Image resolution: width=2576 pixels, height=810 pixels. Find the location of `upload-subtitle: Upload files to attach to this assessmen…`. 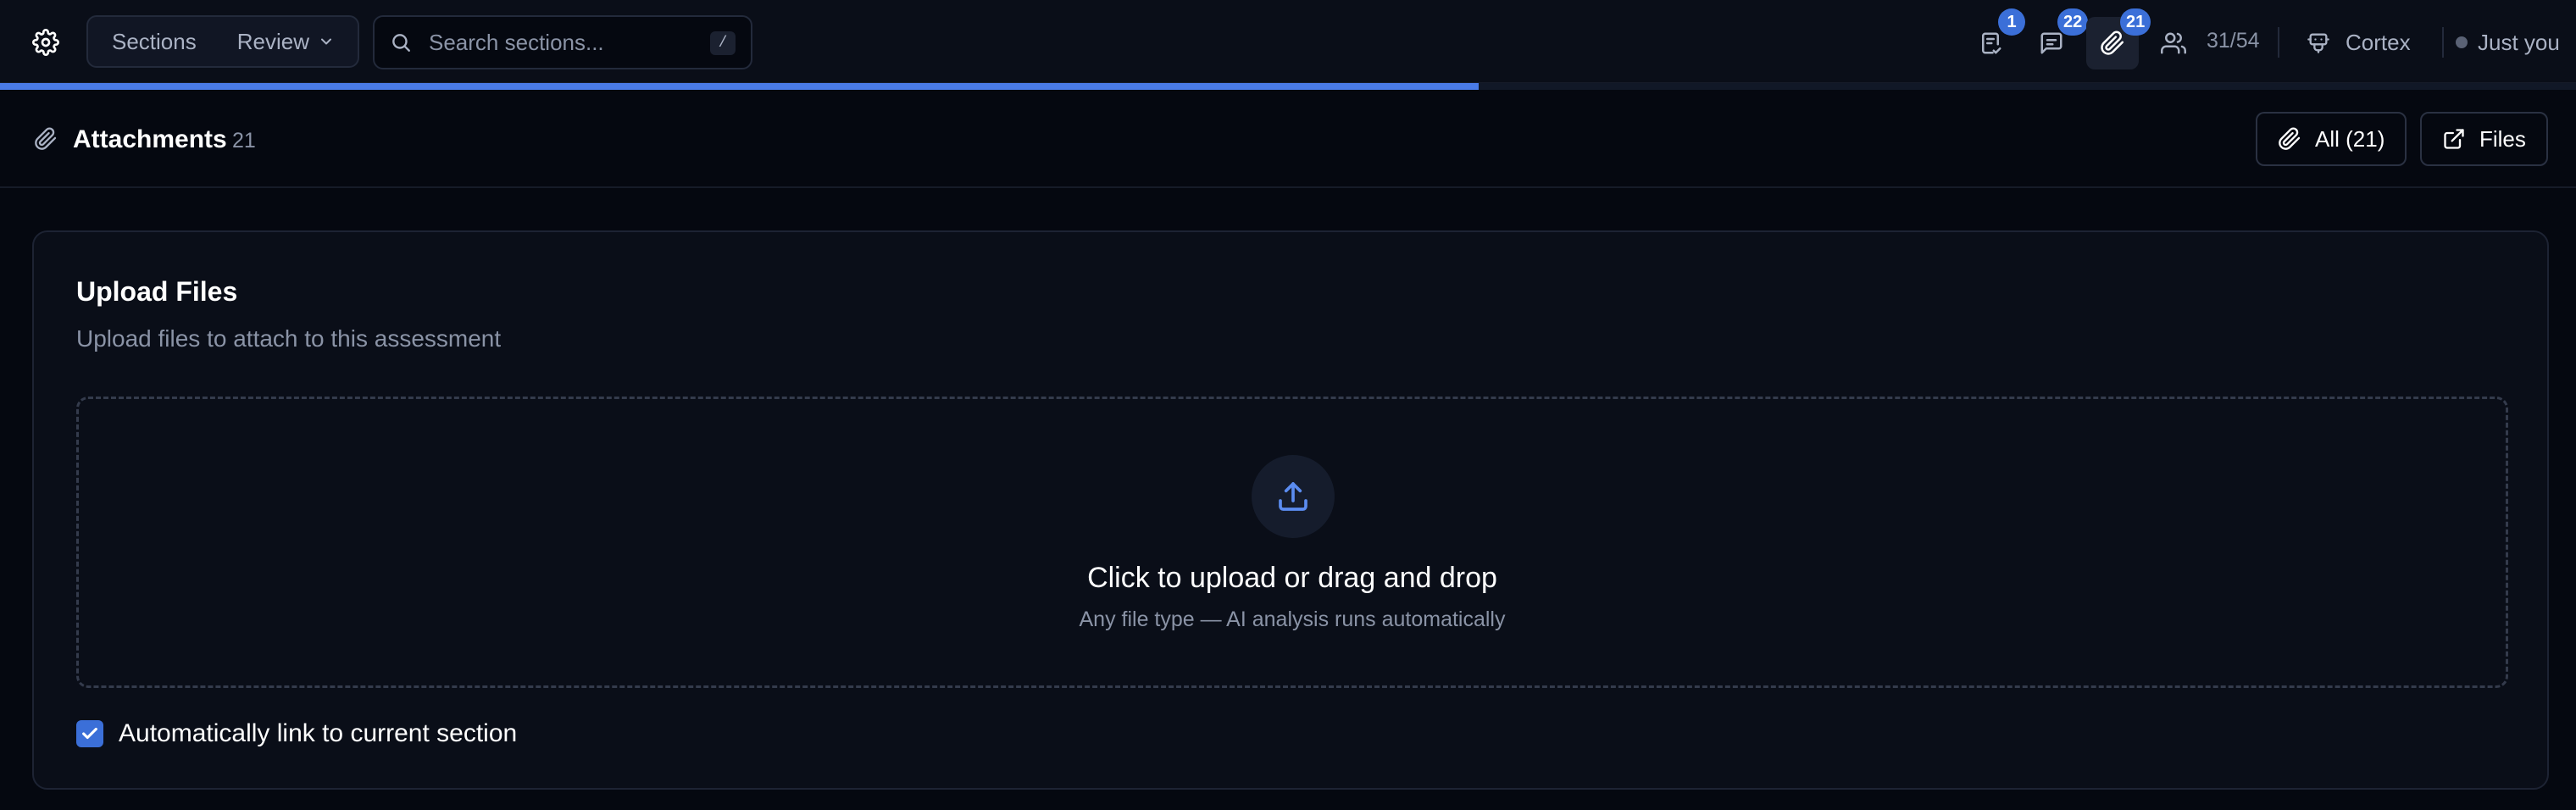

upload-subtitle: Upload files to attach to this assessmen… is located at coordinates (289, 338).